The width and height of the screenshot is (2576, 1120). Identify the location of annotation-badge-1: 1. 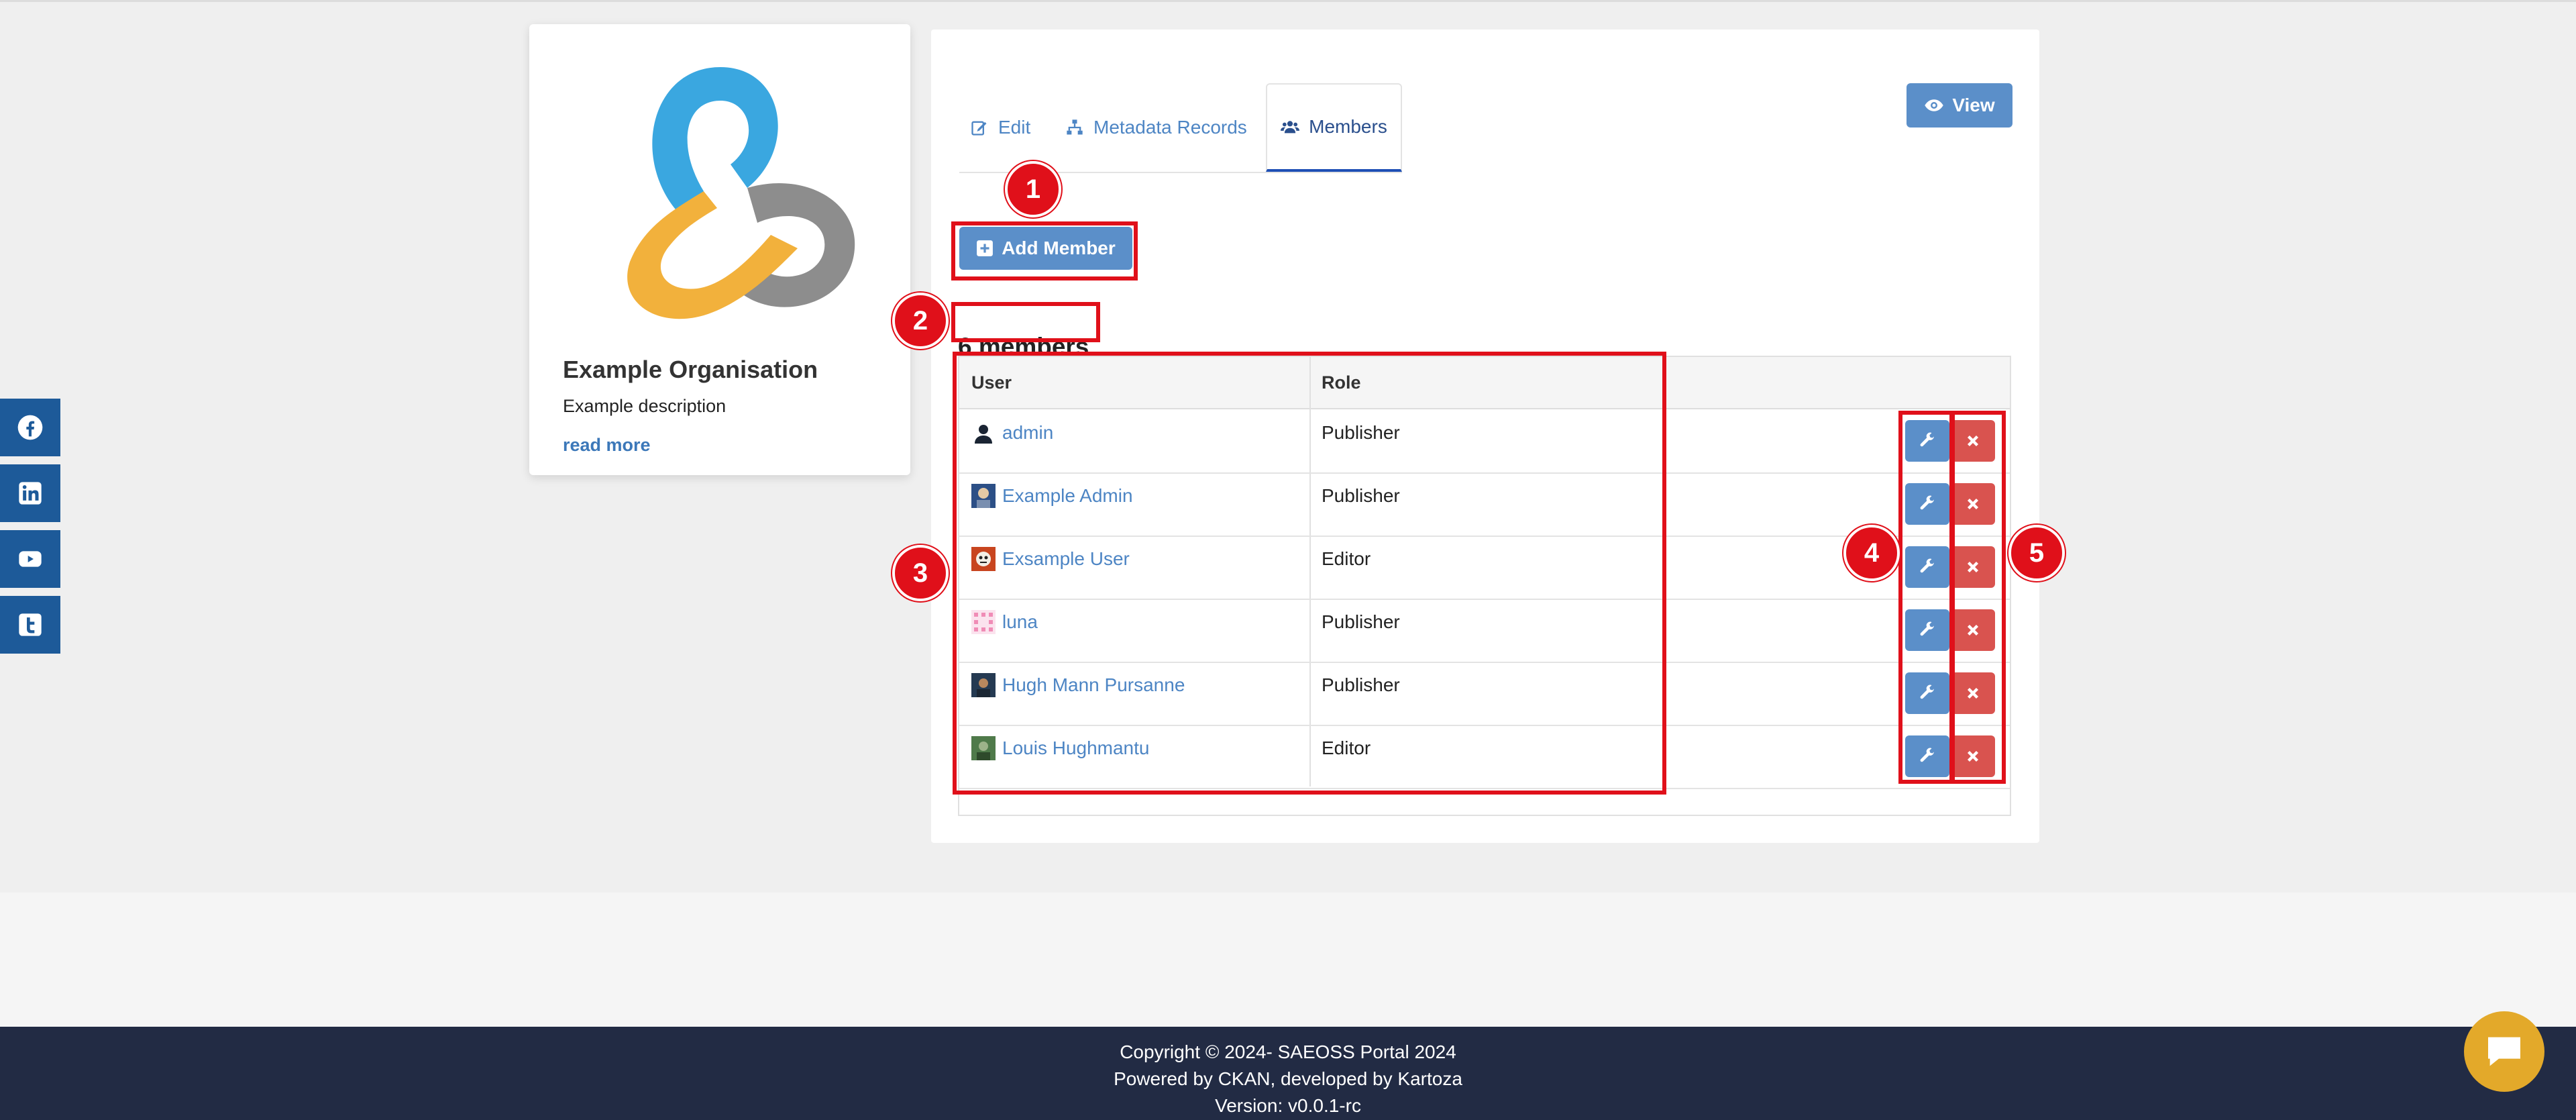
(1033, 189).